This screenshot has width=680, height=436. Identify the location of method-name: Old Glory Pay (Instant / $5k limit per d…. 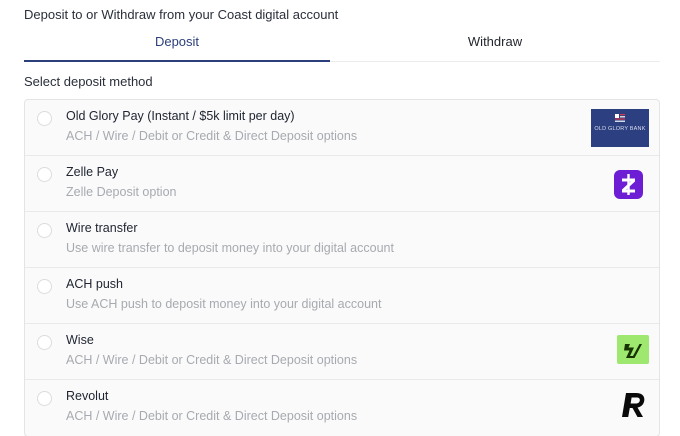
(180, 116).